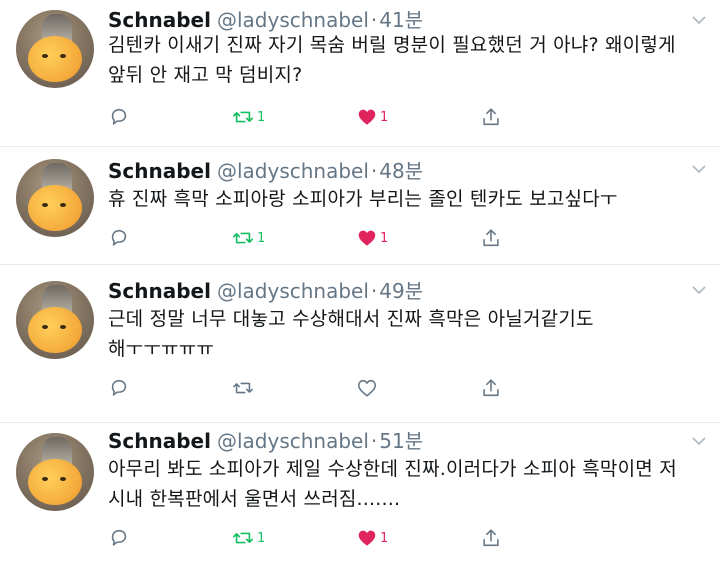 Image resolution: width=720 pixels, height=562 pixels. I want to click on tweet-header: Schnabel @ladyschnabel · 51분, so click(265, 441).